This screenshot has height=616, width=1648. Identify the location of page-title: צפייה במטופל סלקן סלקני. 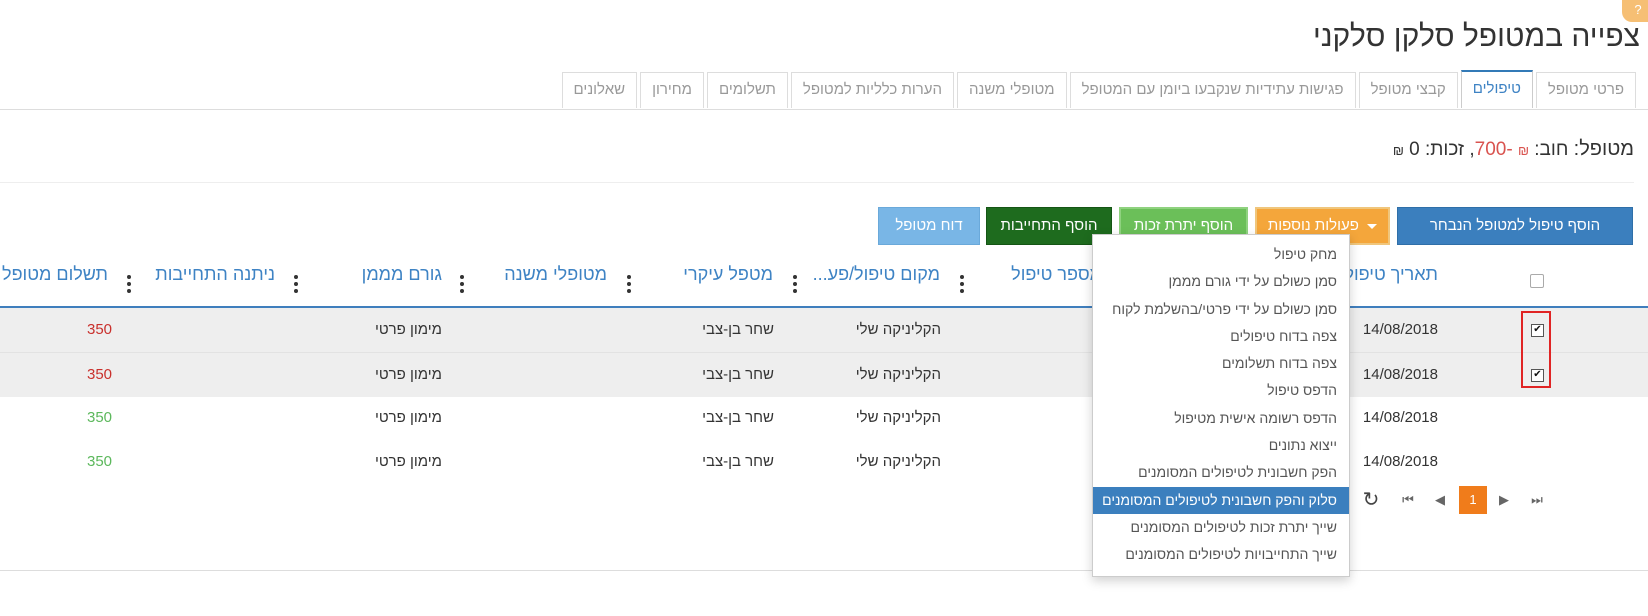
(1476, 36).